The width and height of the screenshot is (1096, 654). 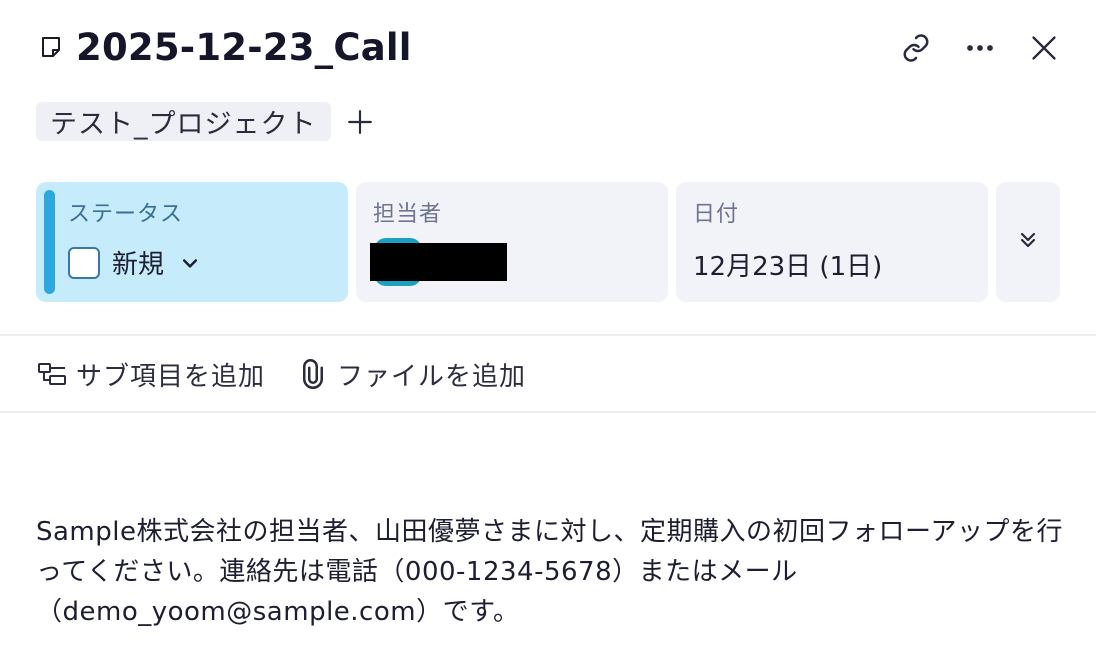 I want to click on assignee-label: 担当者, so click(x=408, y=214).